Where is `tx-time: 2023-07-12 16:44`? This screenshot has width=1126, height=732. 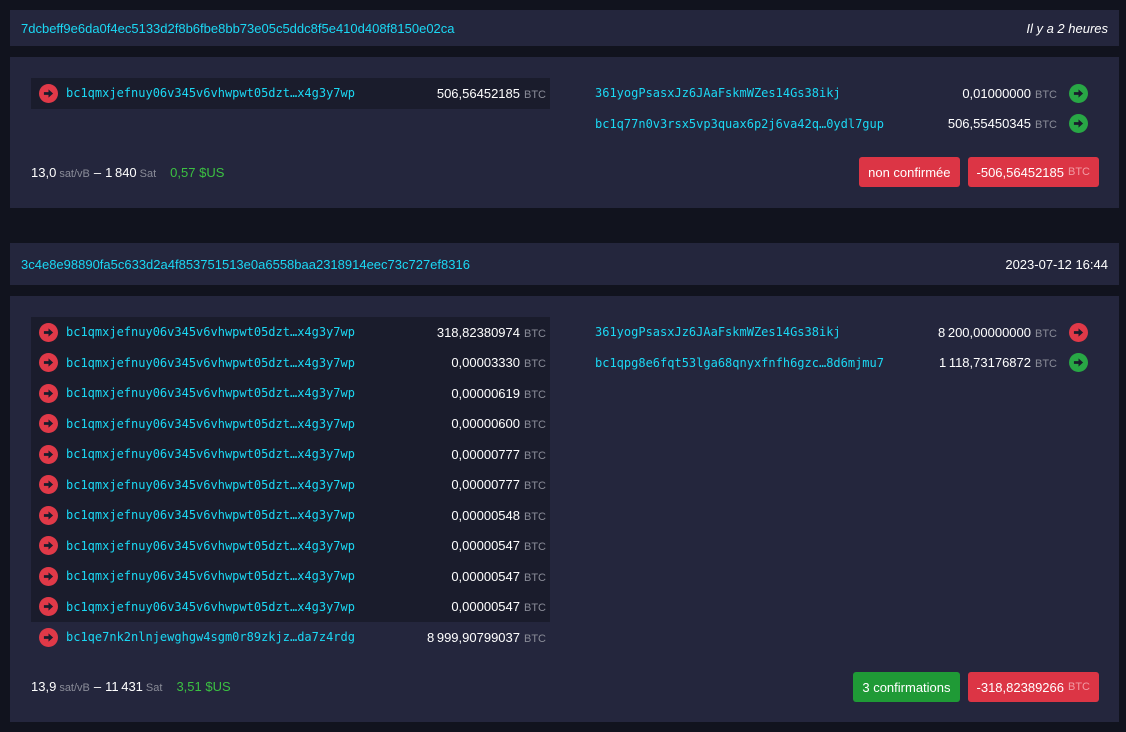 tx-time: 2023-07-12 16:44 is located at coordinates (1056, 264).